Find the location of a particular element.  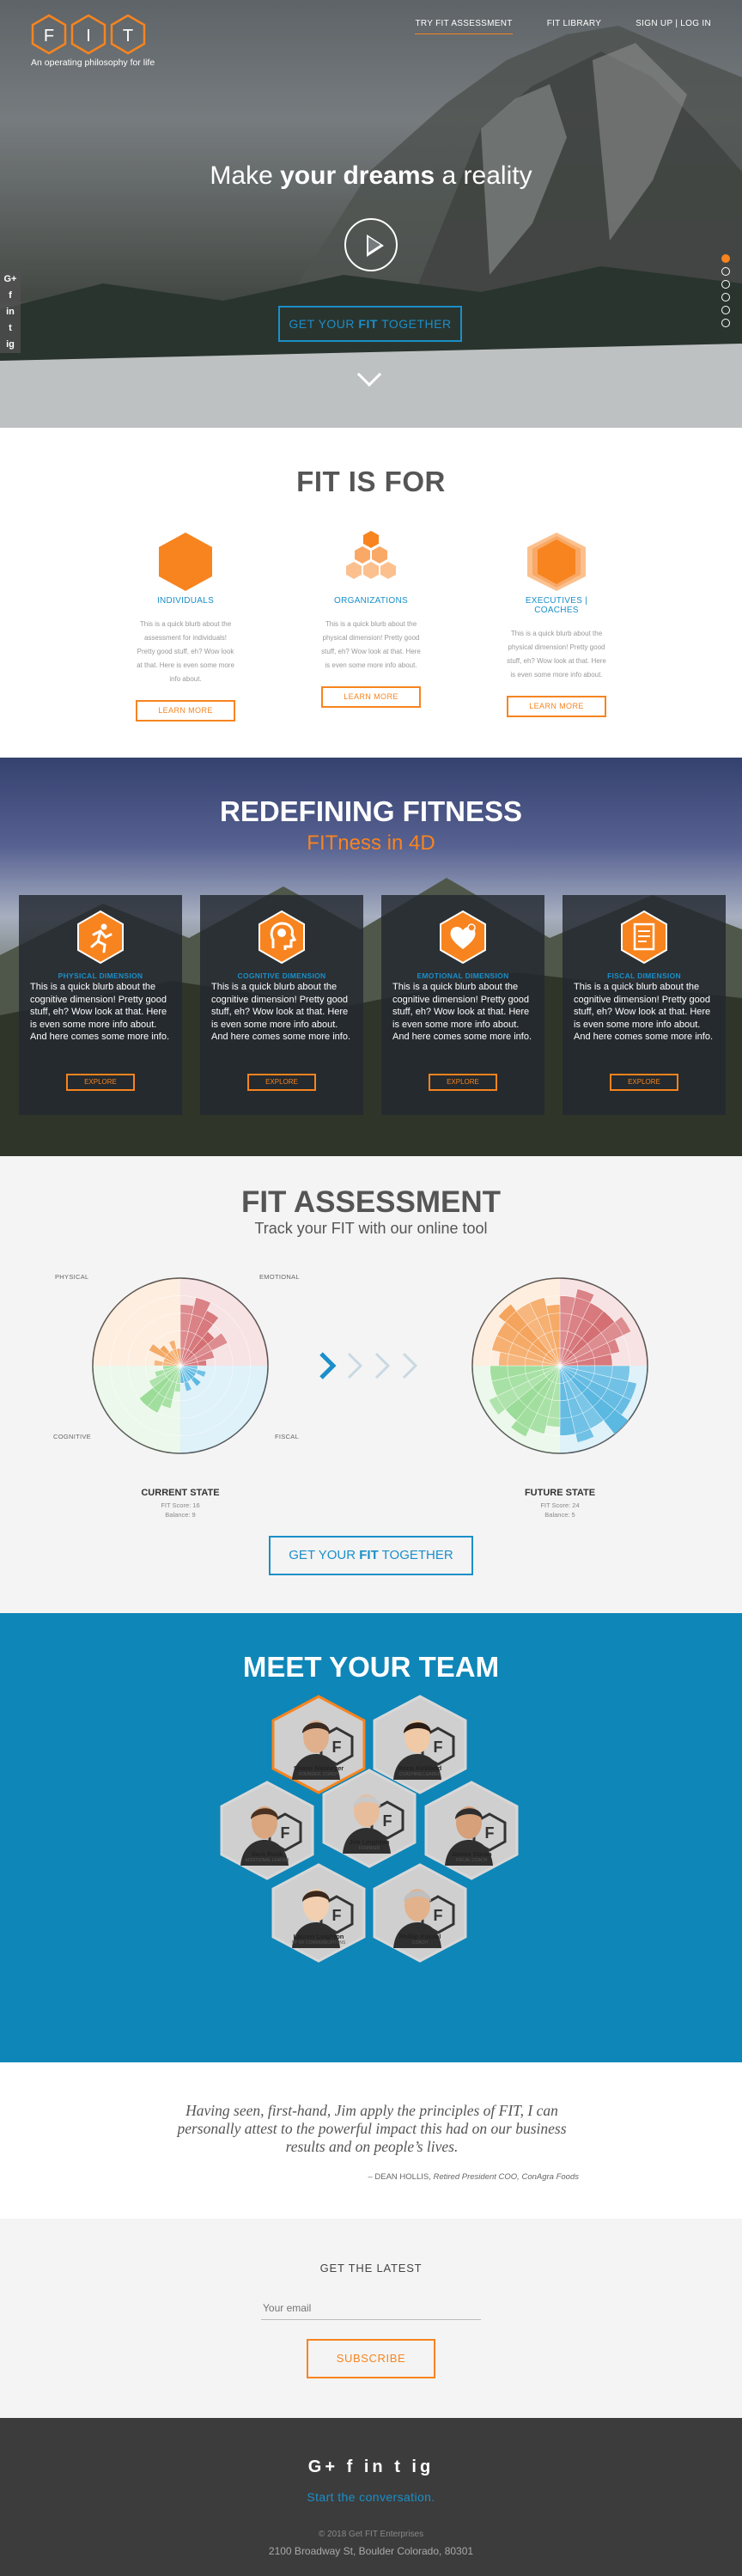

nav-try-fit-assessment: TRY FIT ASSESSMENT is located at coordinates (464, 26).